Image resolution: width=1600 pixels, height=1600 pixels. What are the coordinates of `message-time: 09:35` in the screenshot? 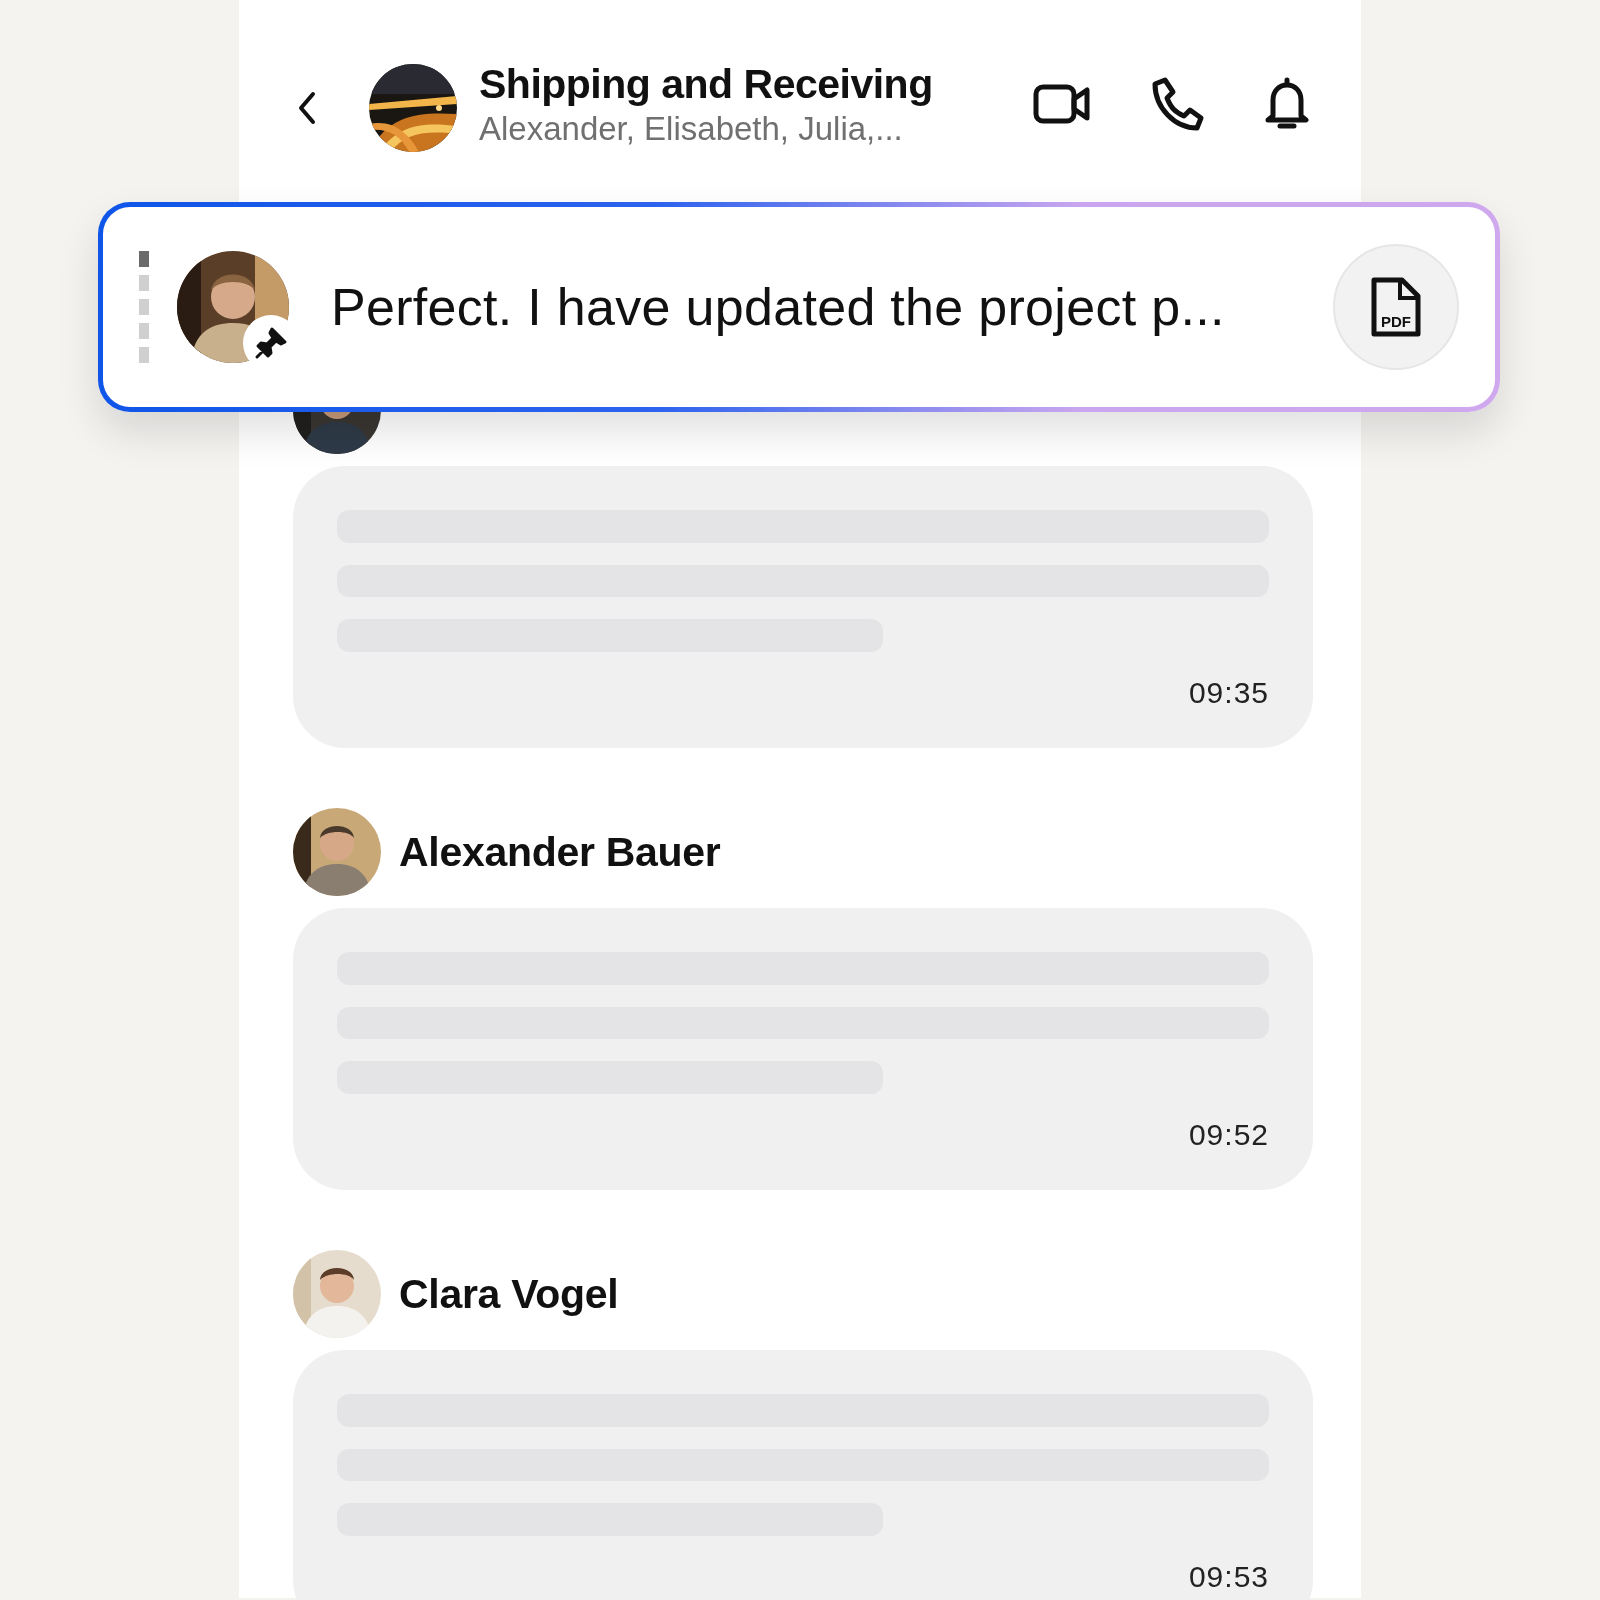 It's located at (1228, 693).